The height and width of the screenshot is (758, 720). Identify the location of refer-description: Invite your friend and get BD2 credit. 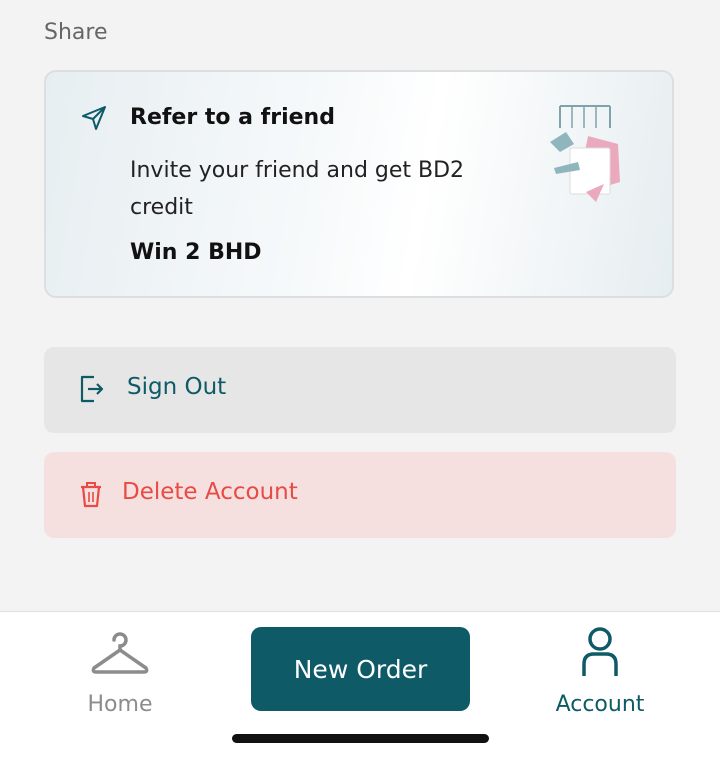
(297, 189).